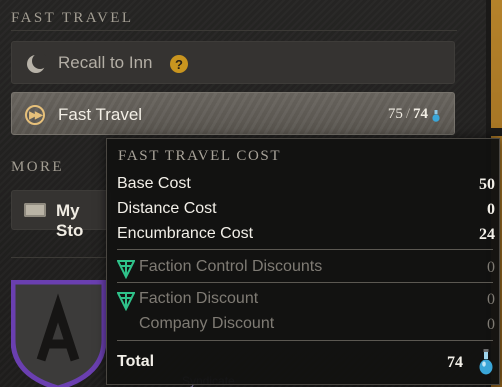 This screenshot has height=387, width=502. What do you see at coordinates (491, 209) in the screenshot?
I see `distance-cost-value: 0` at bounding box center [491, 209].